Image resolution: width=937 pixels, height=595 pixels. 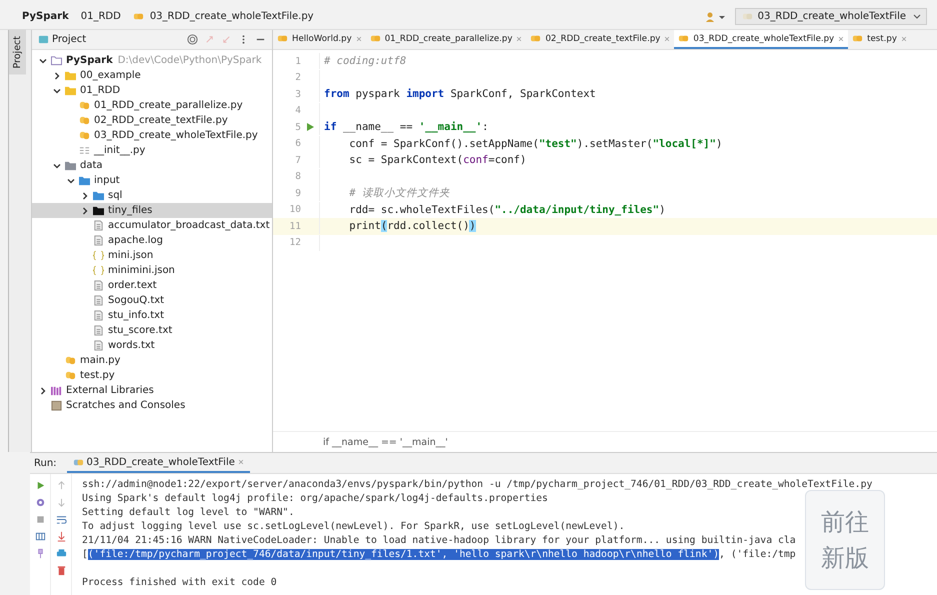 What do you see at coordinates (223, 16) in the screenshot?
I see `breadcrumb-item: 03_RDD_create_wholeTextFile.py` at bounding box center [223, 16].